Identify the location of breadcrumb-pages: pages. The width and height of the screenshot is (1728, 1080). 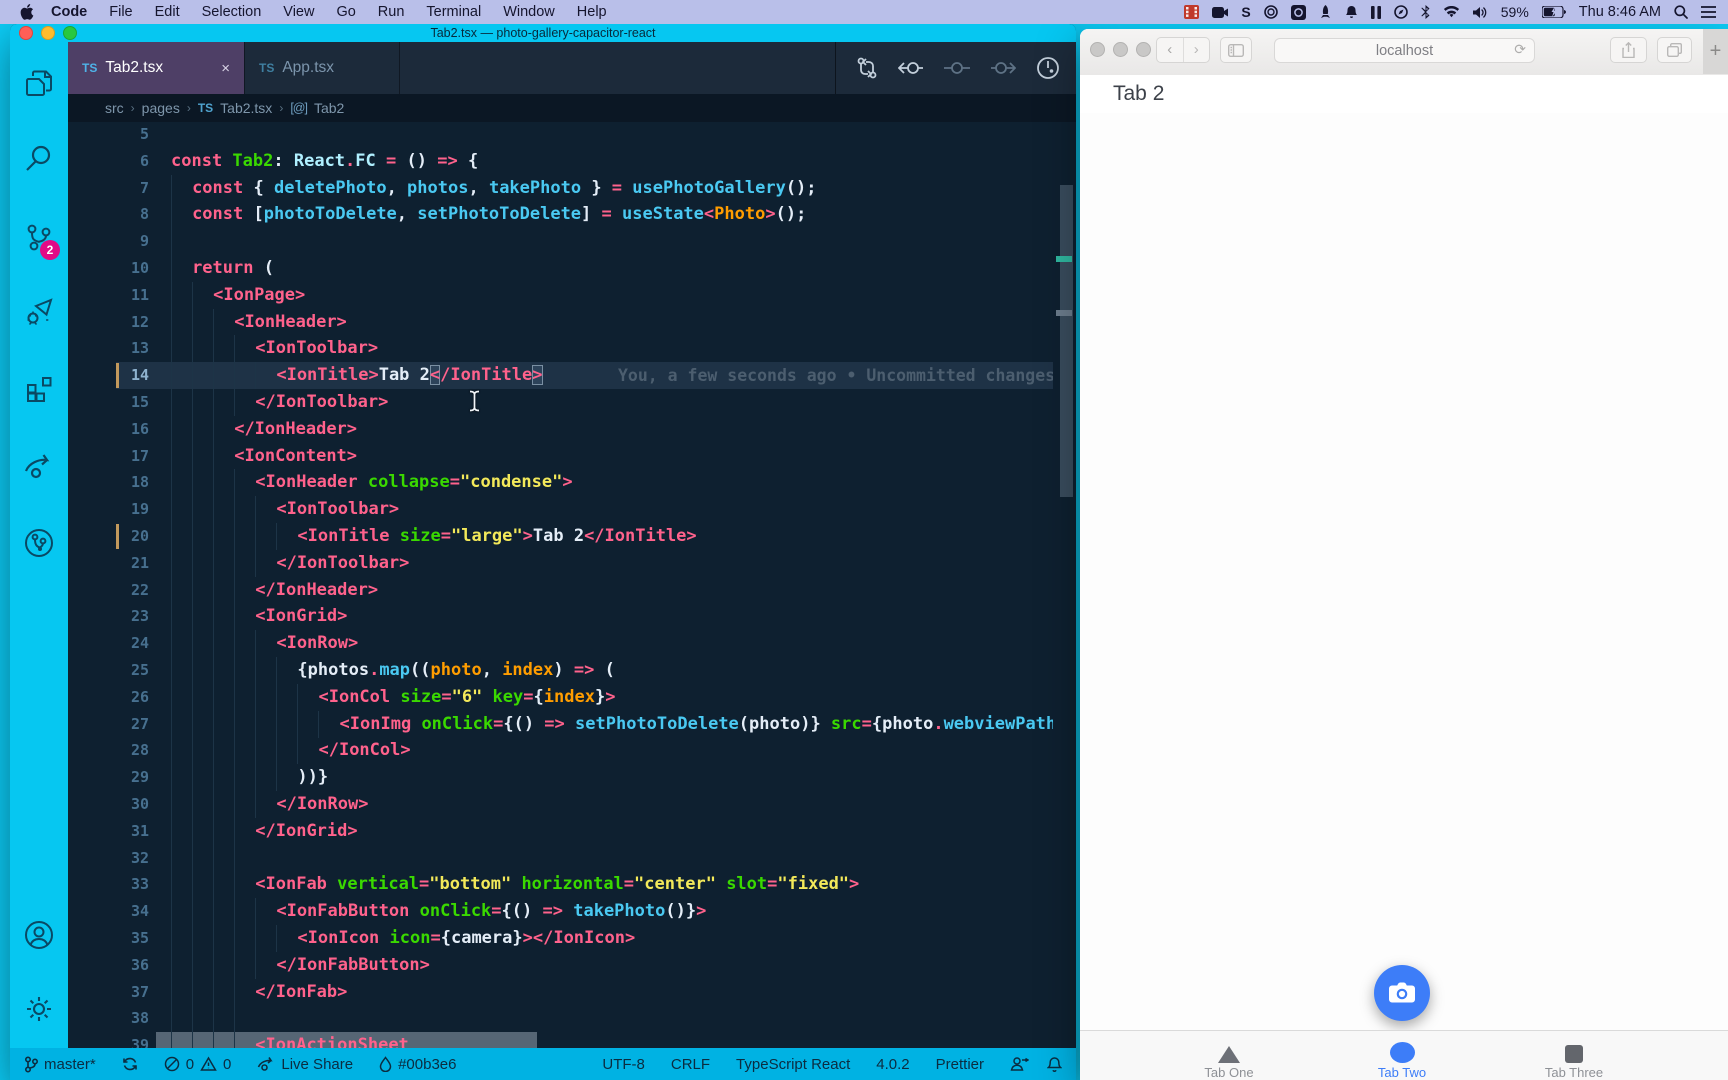
(161, 108).